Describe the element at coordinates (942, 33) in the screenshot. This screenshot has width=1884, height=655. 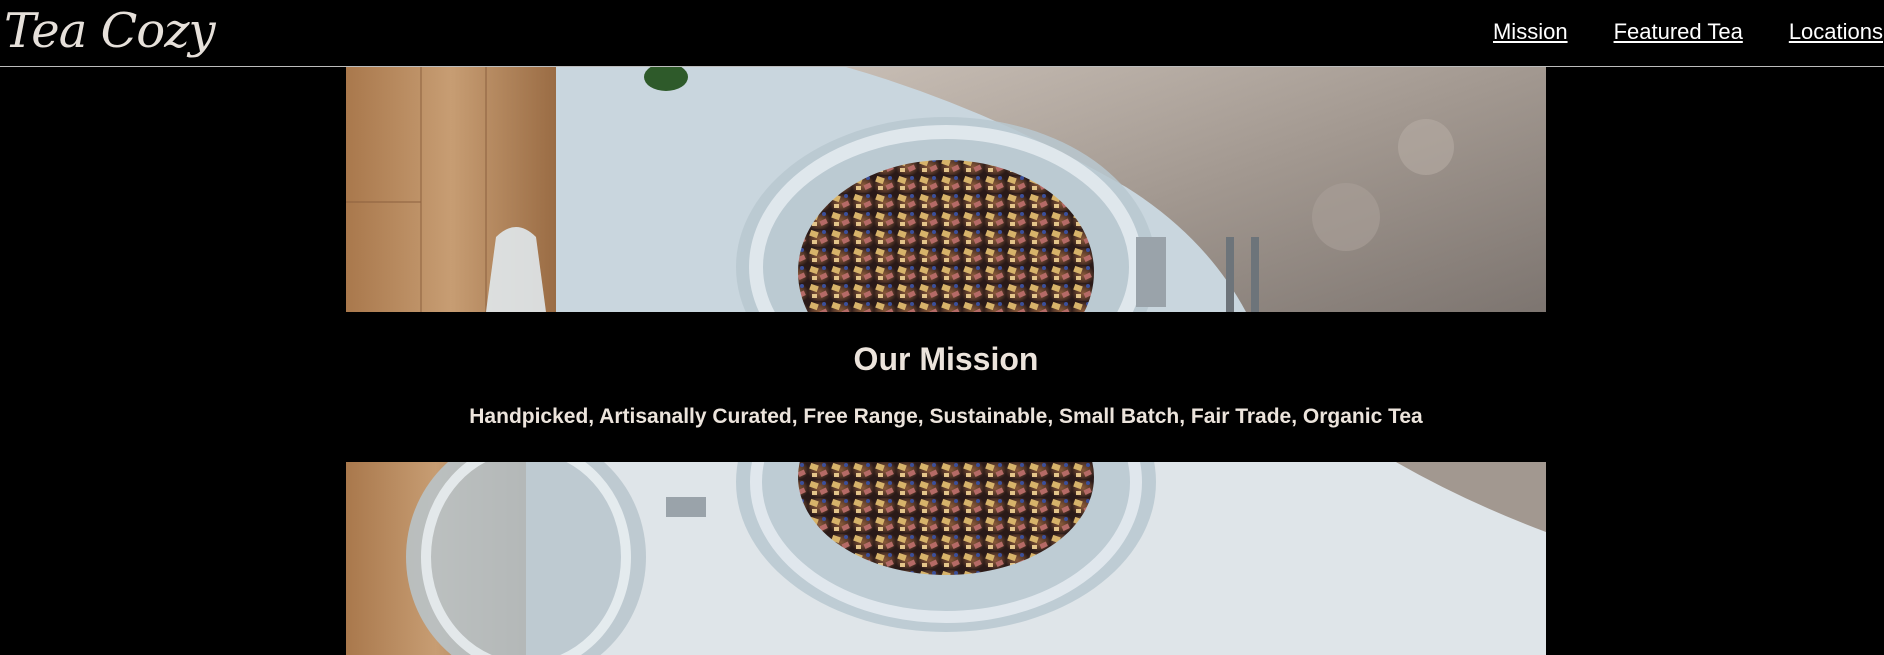
I see `site-header: Tea Cozy Mission Featured Tea Locations` at that location.